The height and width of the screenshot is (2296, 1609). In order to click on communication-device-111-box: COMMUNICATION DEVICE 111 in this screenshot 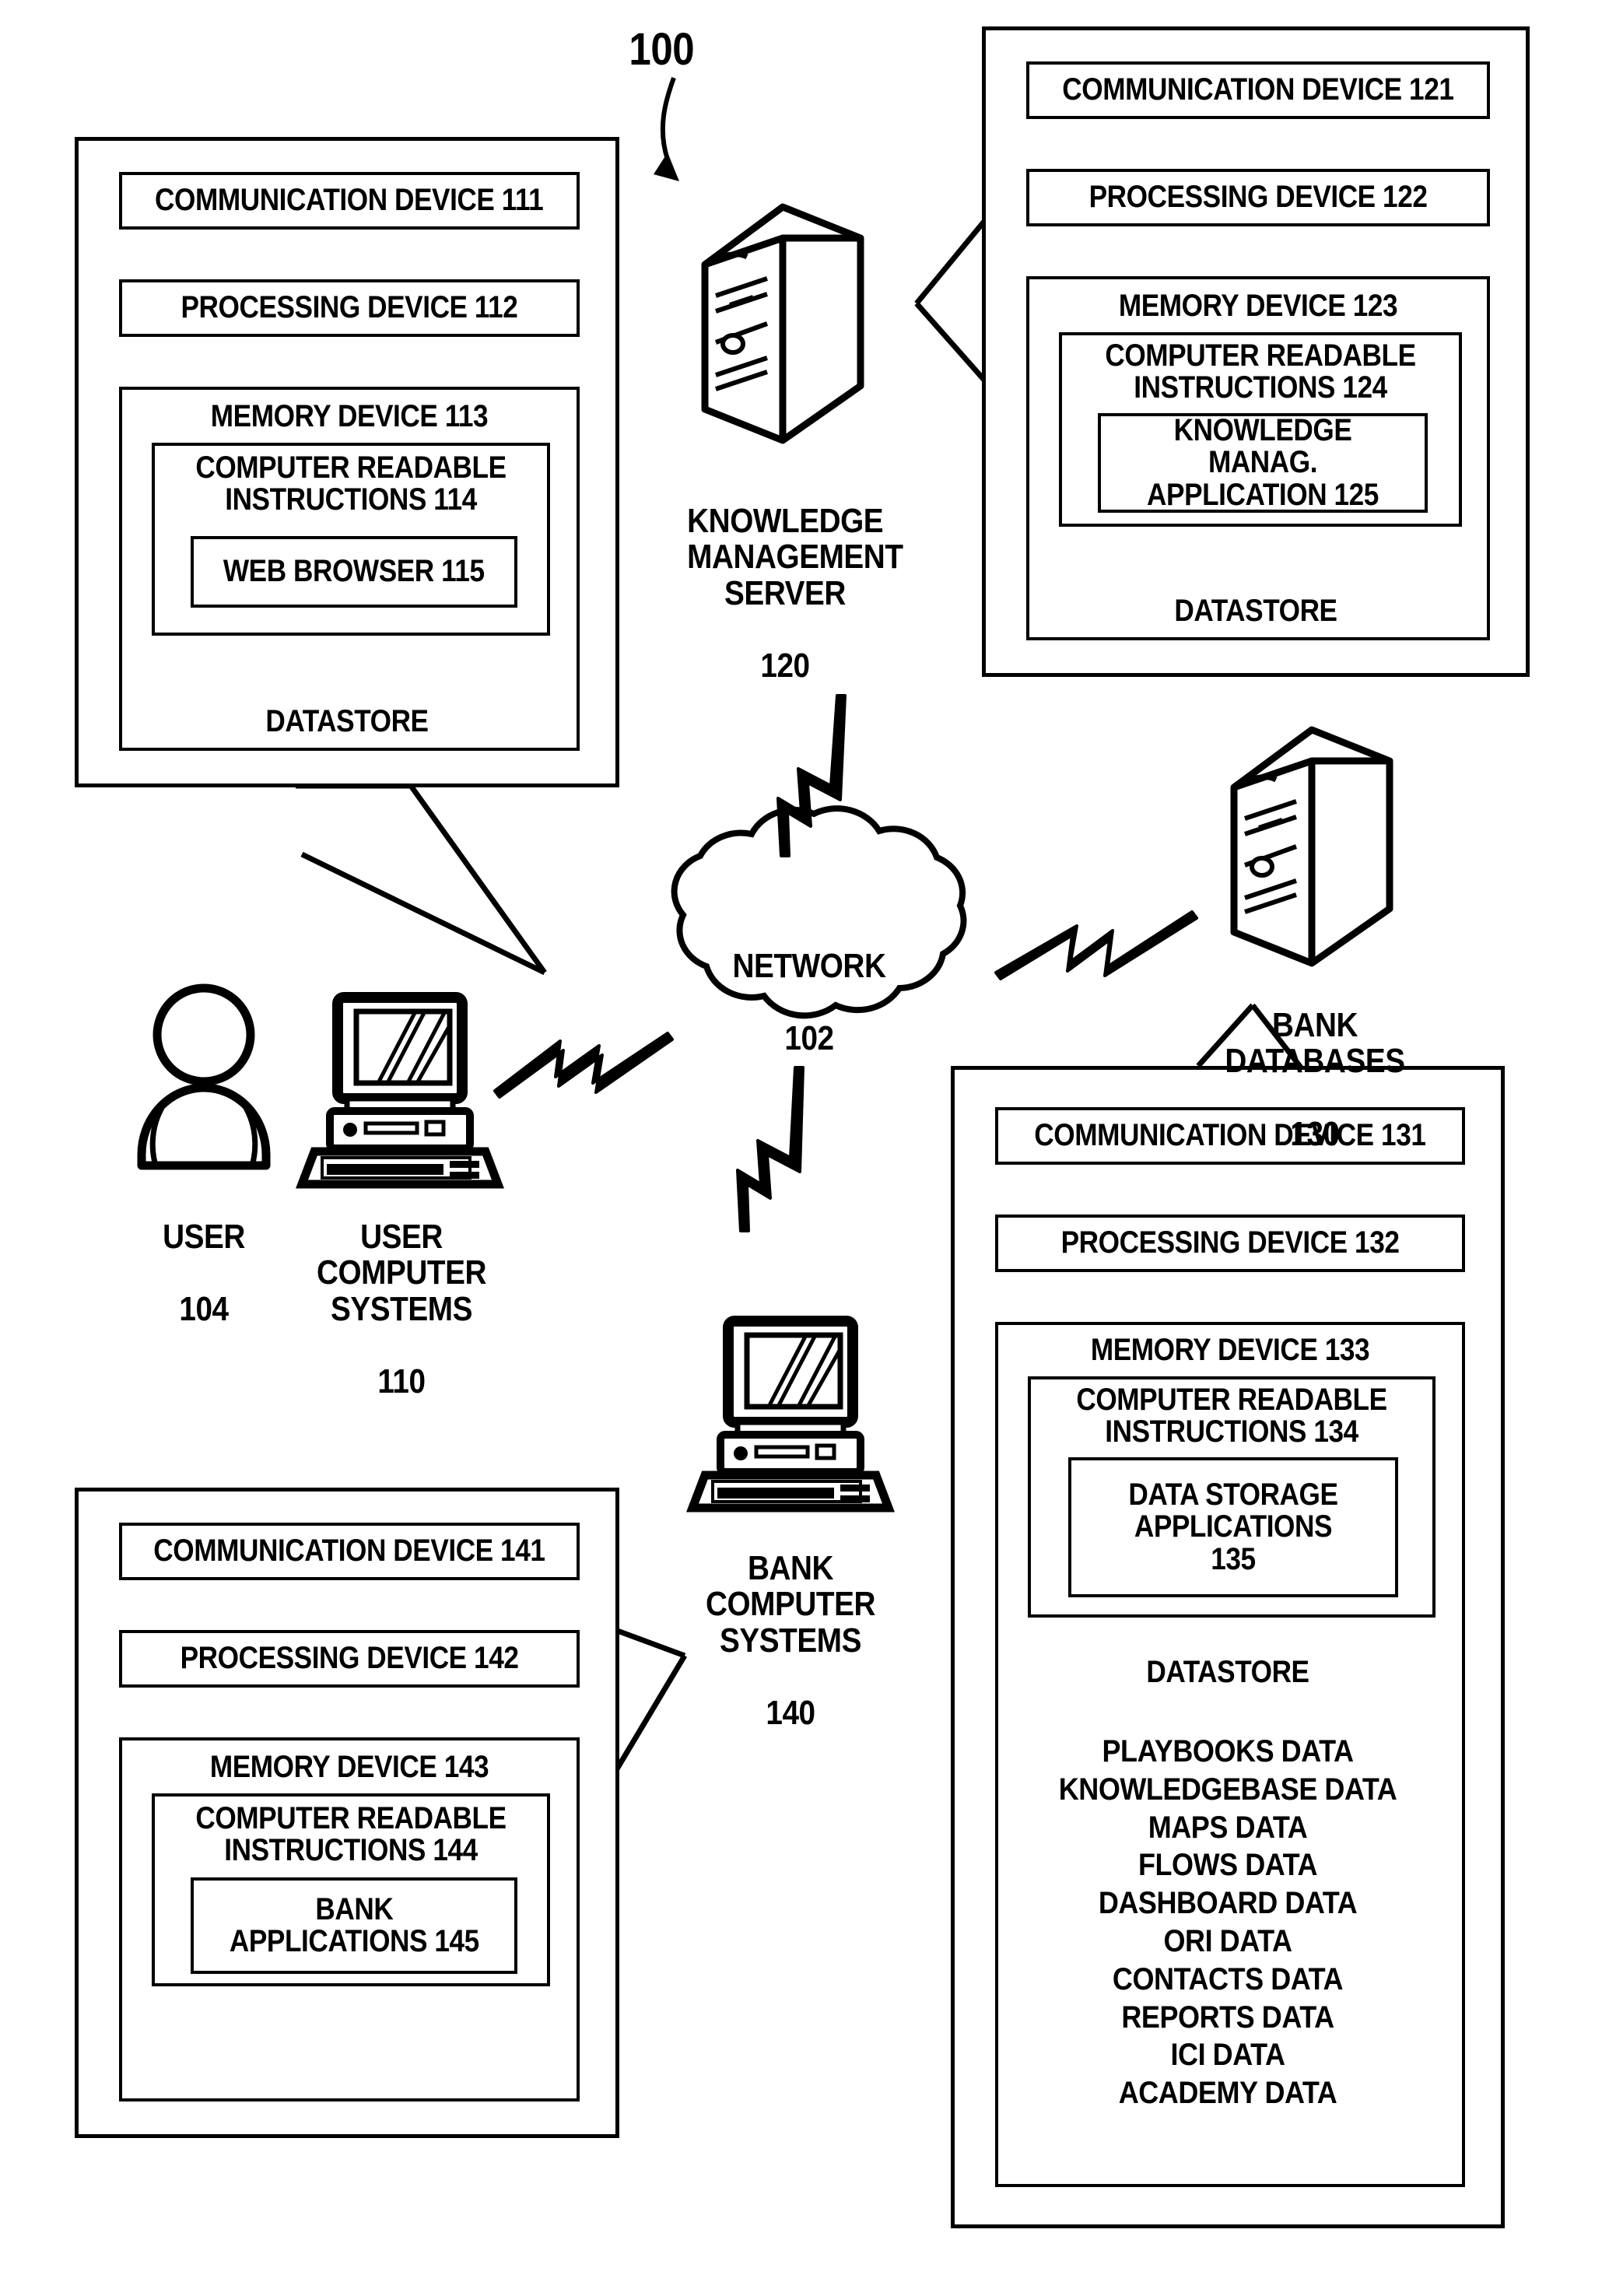, I will do `click(349, 201)`.